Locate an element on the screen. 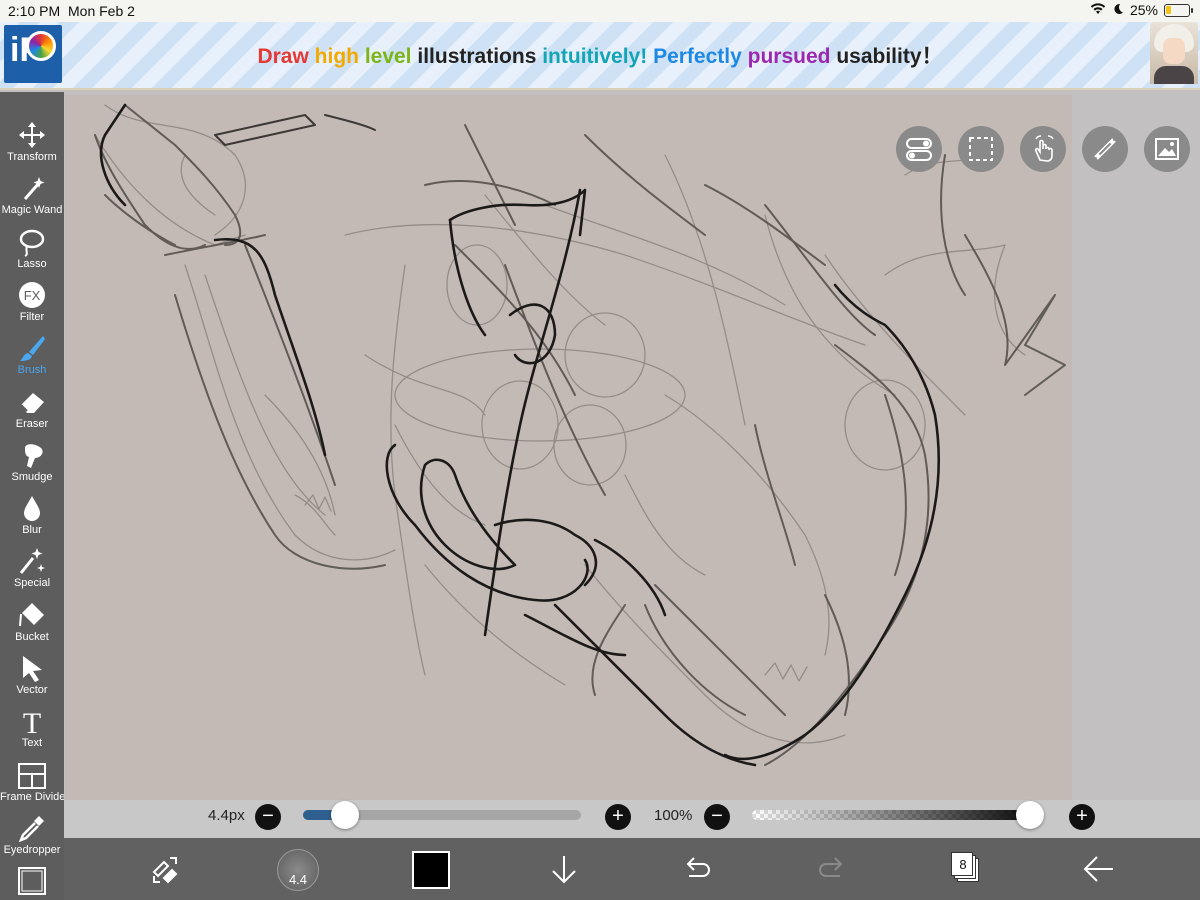 This screenshot has height=900, width=1200. tool-label: Special is located at coordinates (32, 583).